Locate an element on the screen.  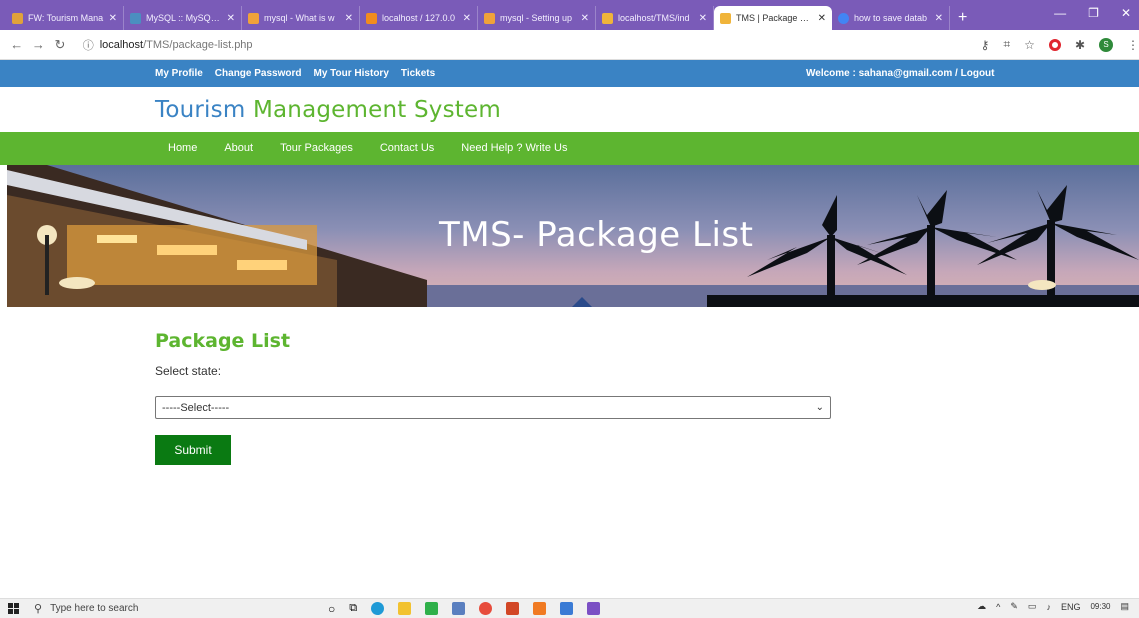
chevron-up-icon: ^ is located at coordinates (998, 607).